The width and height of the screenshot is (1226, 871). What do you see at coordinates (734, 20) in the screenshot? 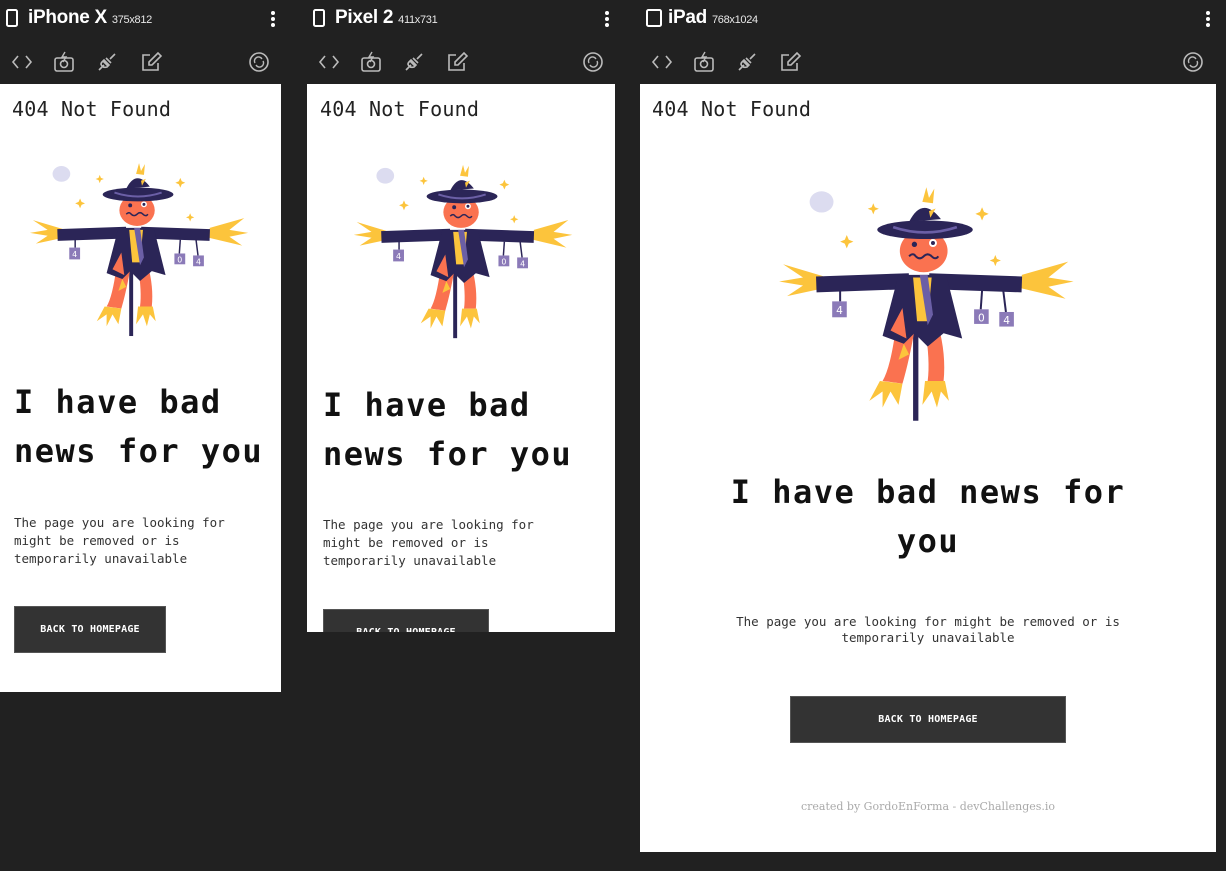
I see `device-size: 768x1024` at bounding box center [734, 20].